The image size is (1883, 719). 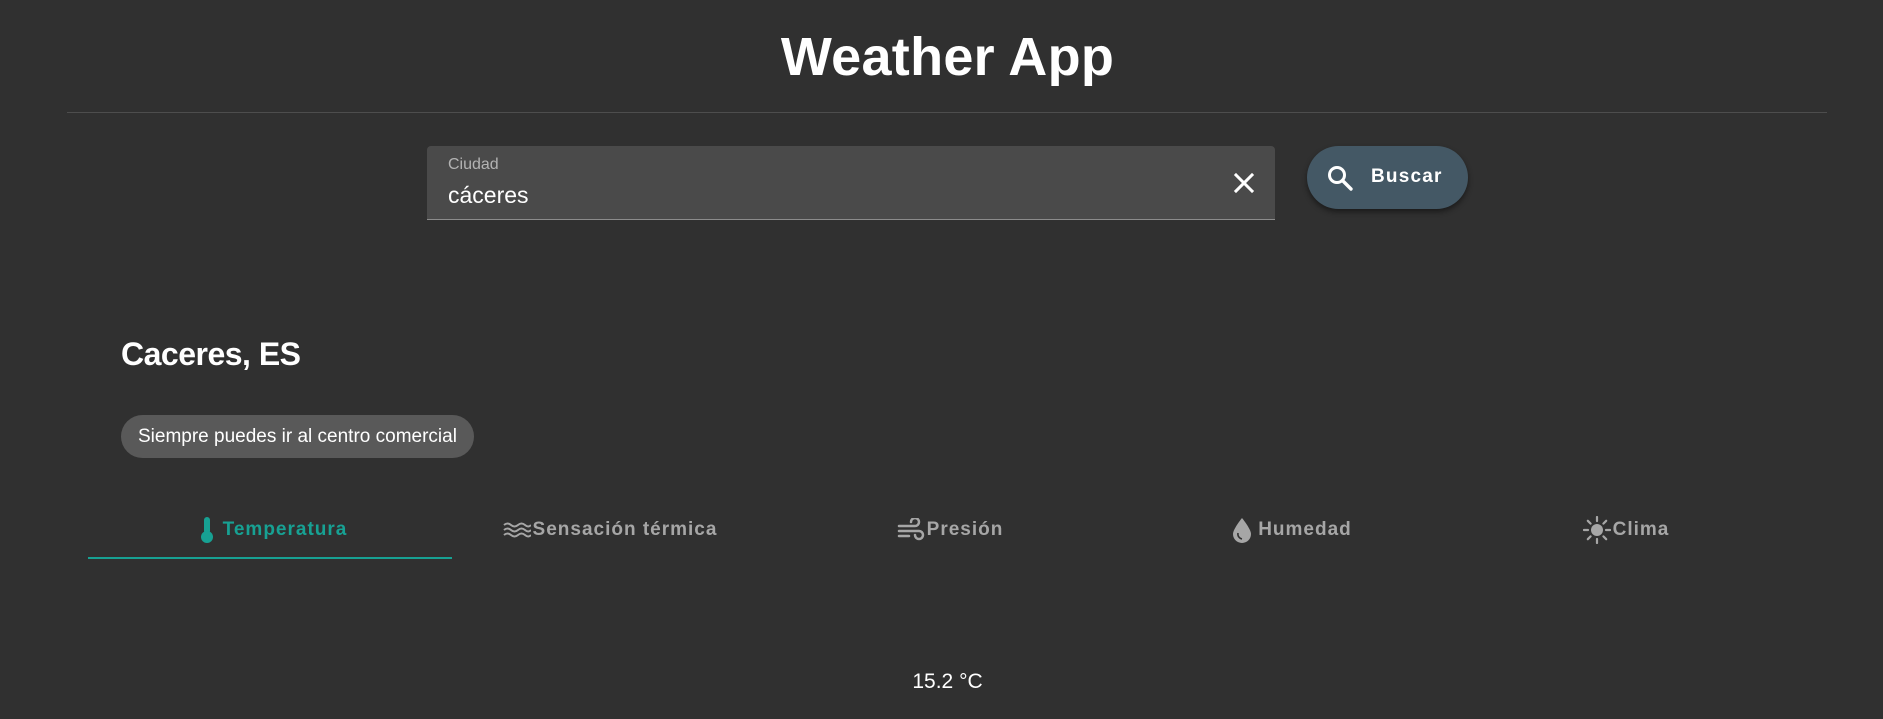 I want to click on city-field-label: Ciudad, so click(x=473, y=164).